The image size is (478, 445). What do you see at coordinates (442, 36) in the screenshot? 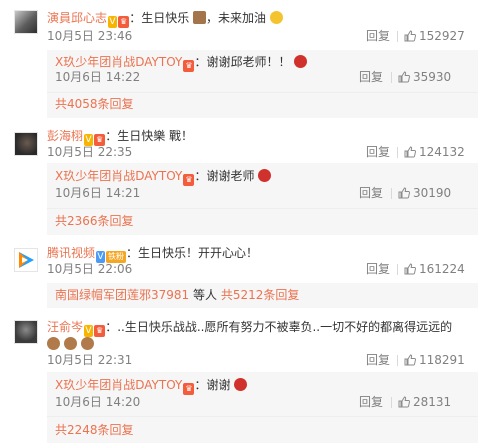
I see `like-count: 152927` at bounding box center [442, 36].